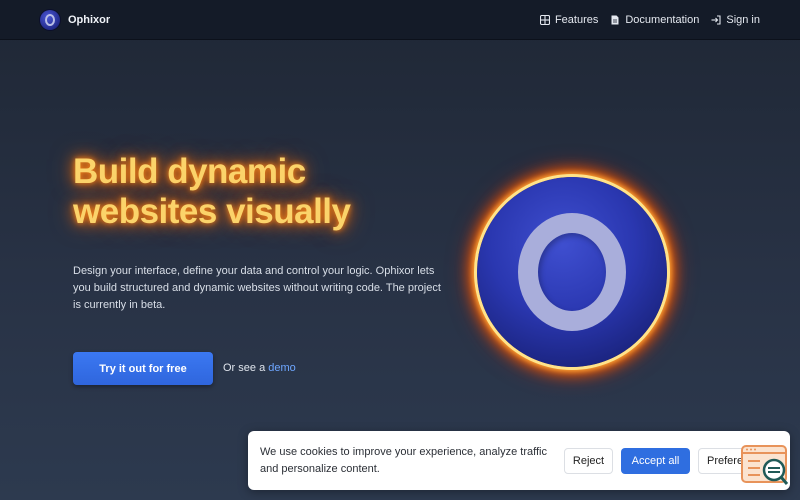 The height and width of the screenshot is (500, 800). Describe the element at coordinates (143, 368) in the screenshot. I see `try-free-button: Try it out for free` at that location.